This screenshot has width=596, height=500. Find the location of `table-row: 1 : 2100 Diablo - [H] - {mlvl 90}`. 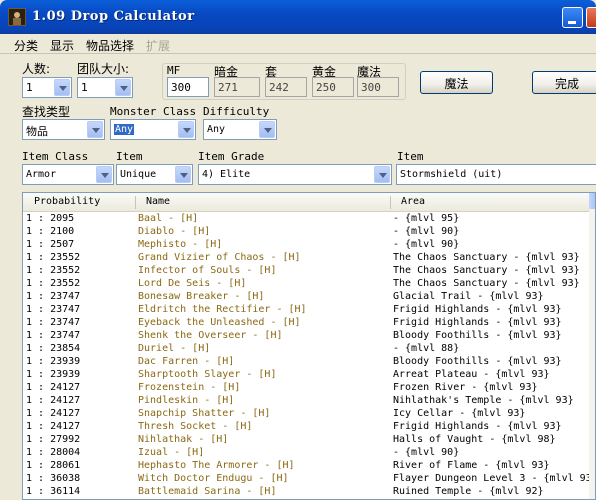

table-row: 1 : 2100 Diablo - [H] - {mlvl 90} is located at coordinates (306, 231).